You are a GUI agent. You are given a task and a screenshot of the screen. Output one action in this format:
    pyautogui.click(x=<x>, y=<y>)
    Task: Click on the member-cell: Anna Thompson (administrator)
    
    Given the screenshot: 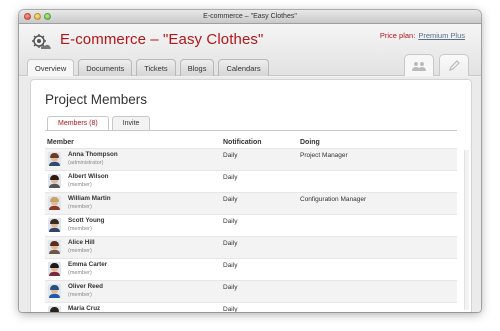 What is the action you would take?
    pyautogui.click(x=134, y=159)
    